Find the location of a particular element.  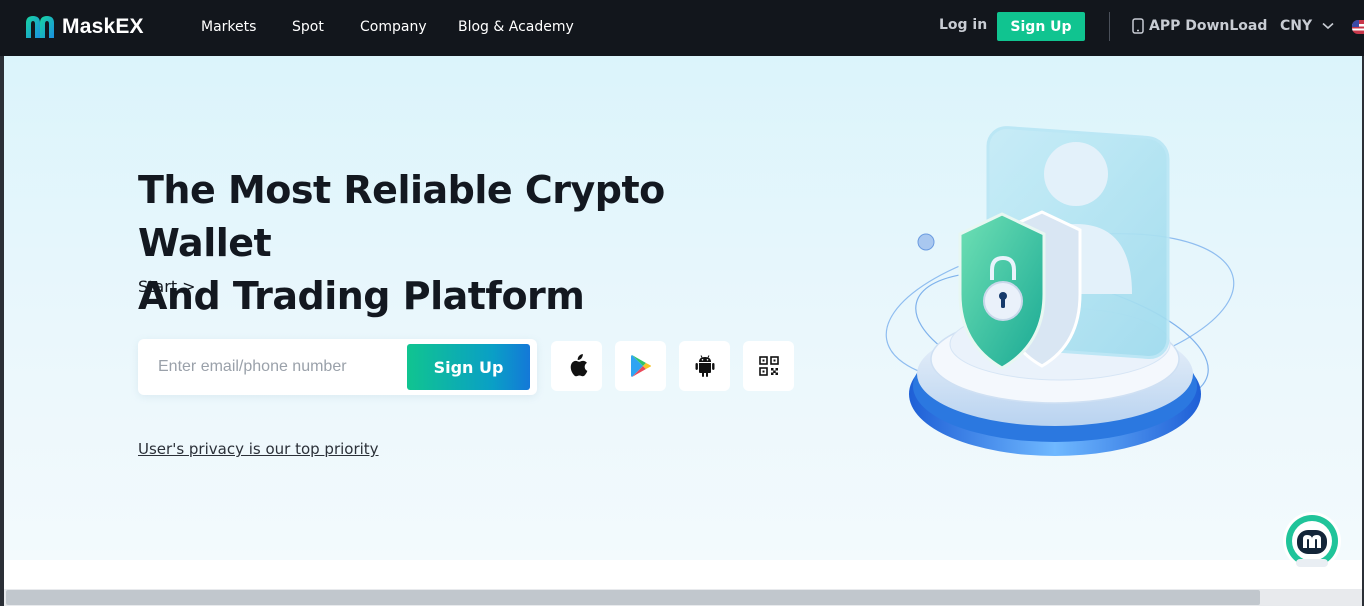

signup-form: Sign Up is located at coordinates (337, 367).